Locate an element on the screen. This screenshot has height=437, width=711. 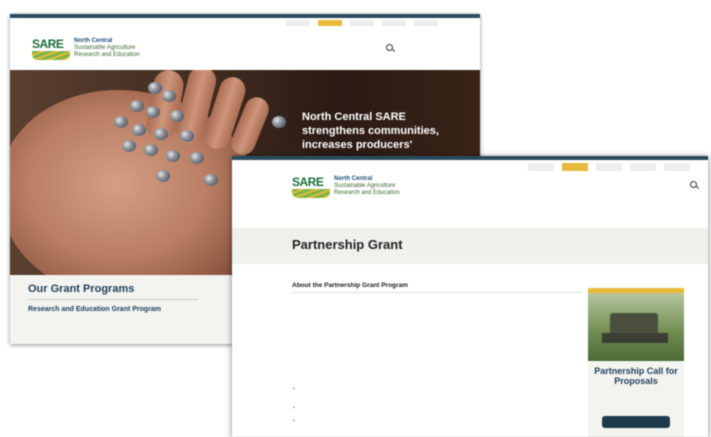
page-title: Partnership Grant is located at coordinates (347, 244).